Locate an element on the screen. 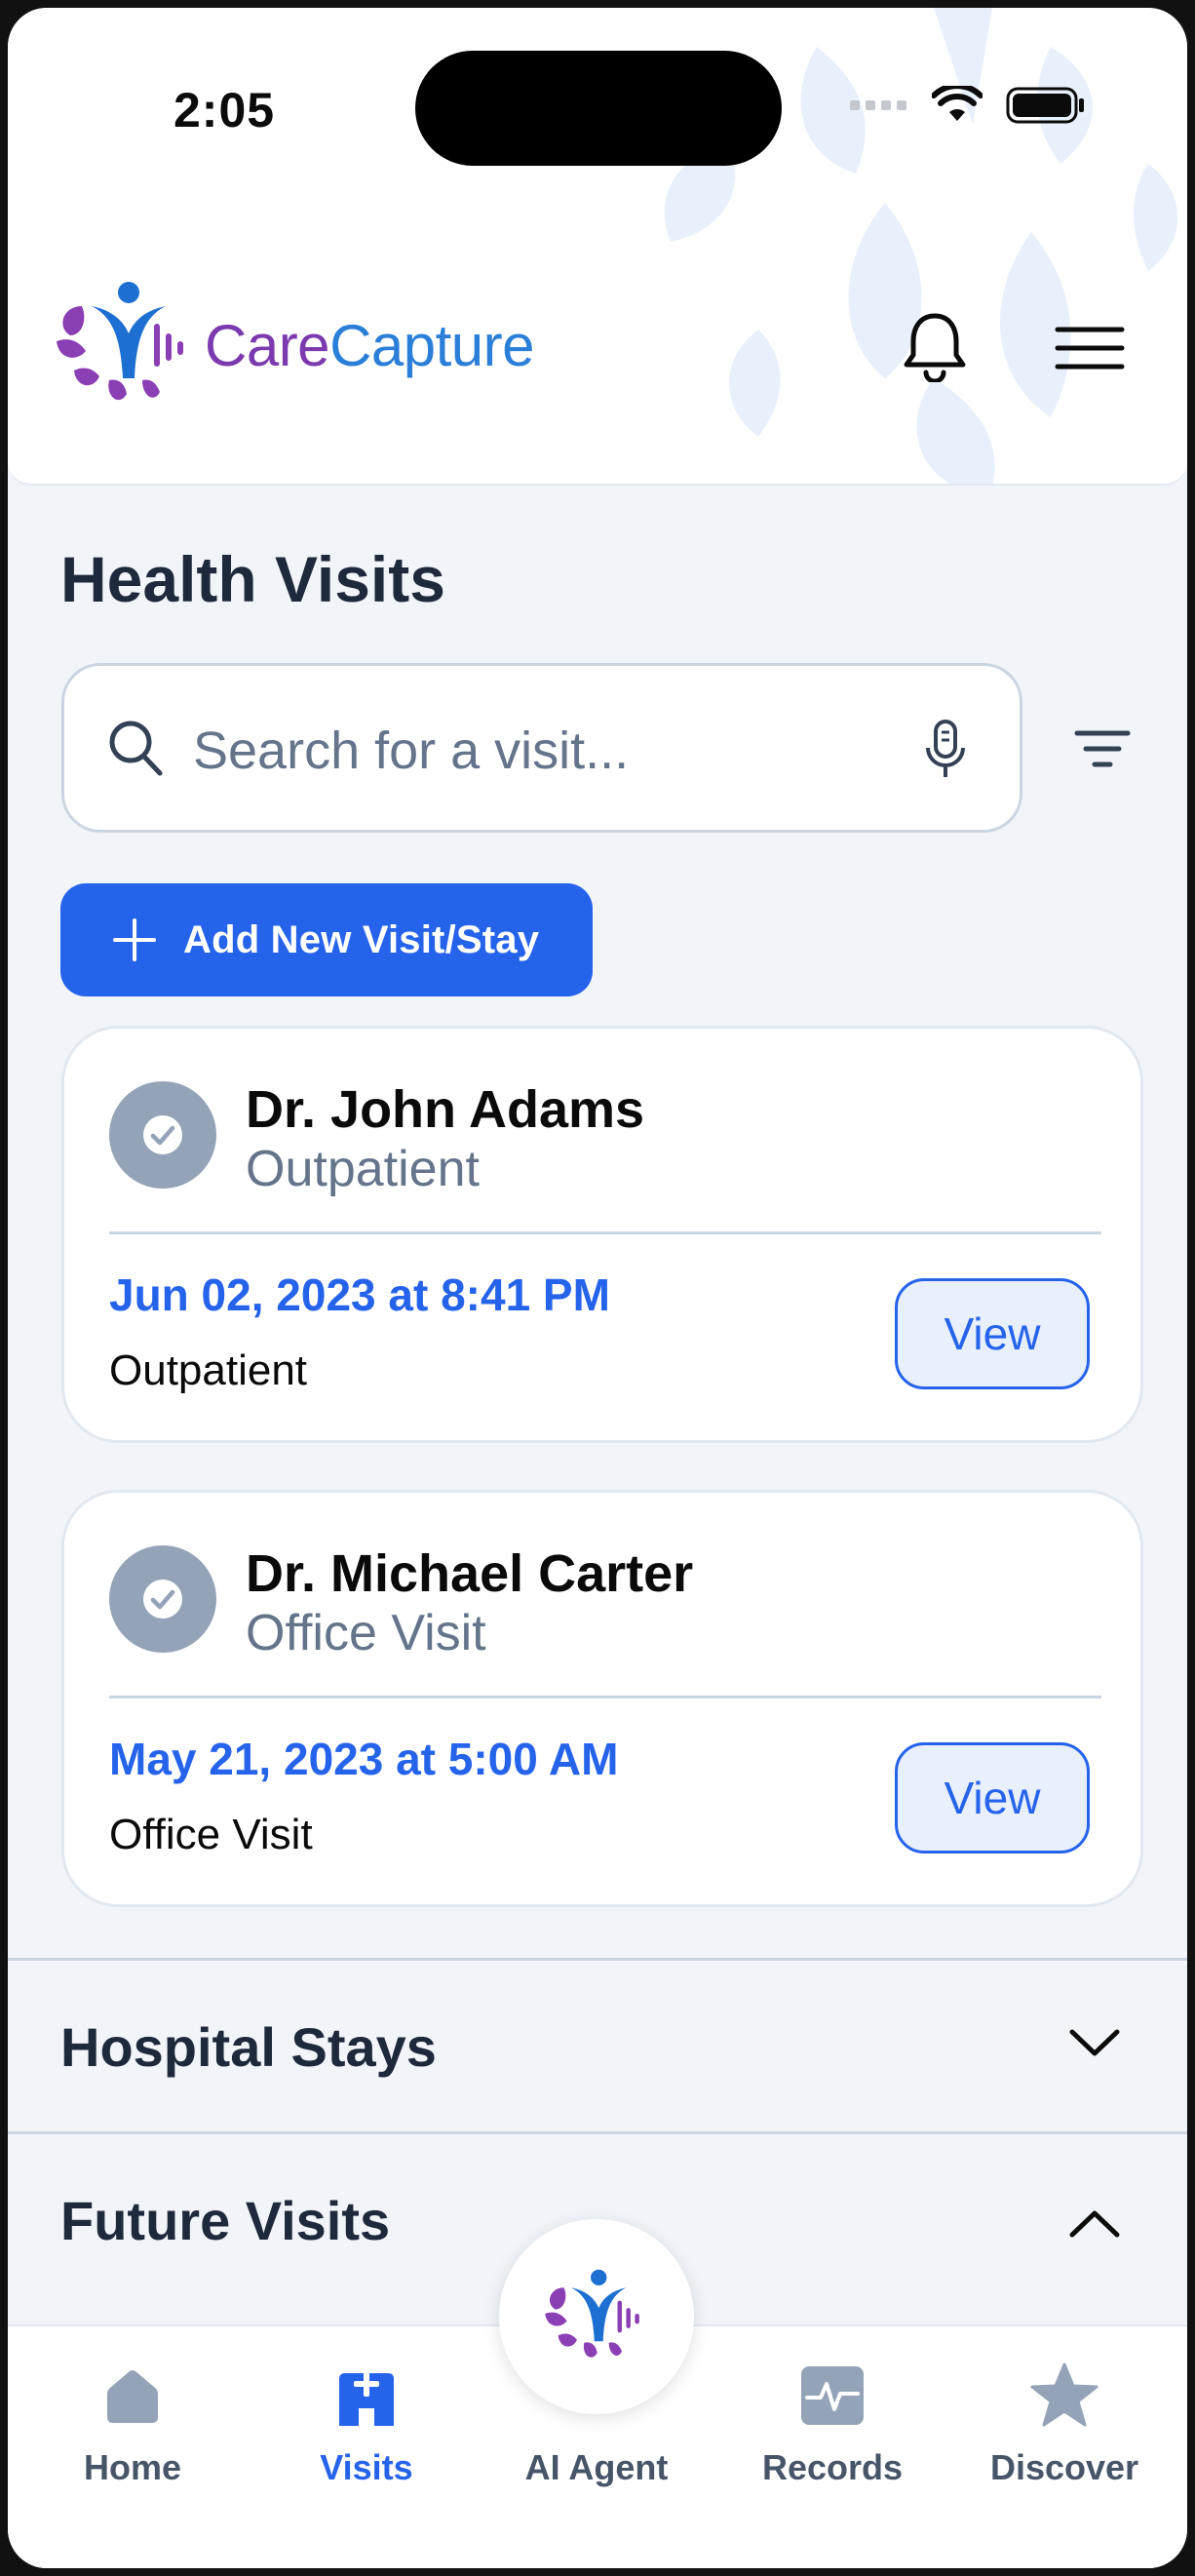 The image size is (1195, 2576). plus-icon is located at coordinates (135, 939).